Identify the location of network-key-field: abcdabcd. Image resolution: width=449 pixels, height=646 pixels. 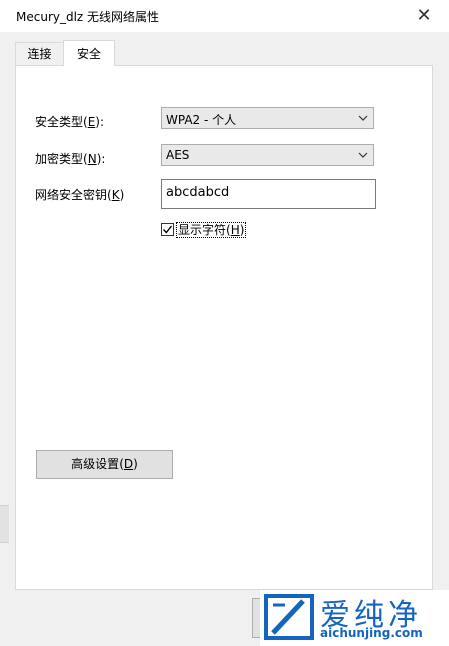
(268, 194).